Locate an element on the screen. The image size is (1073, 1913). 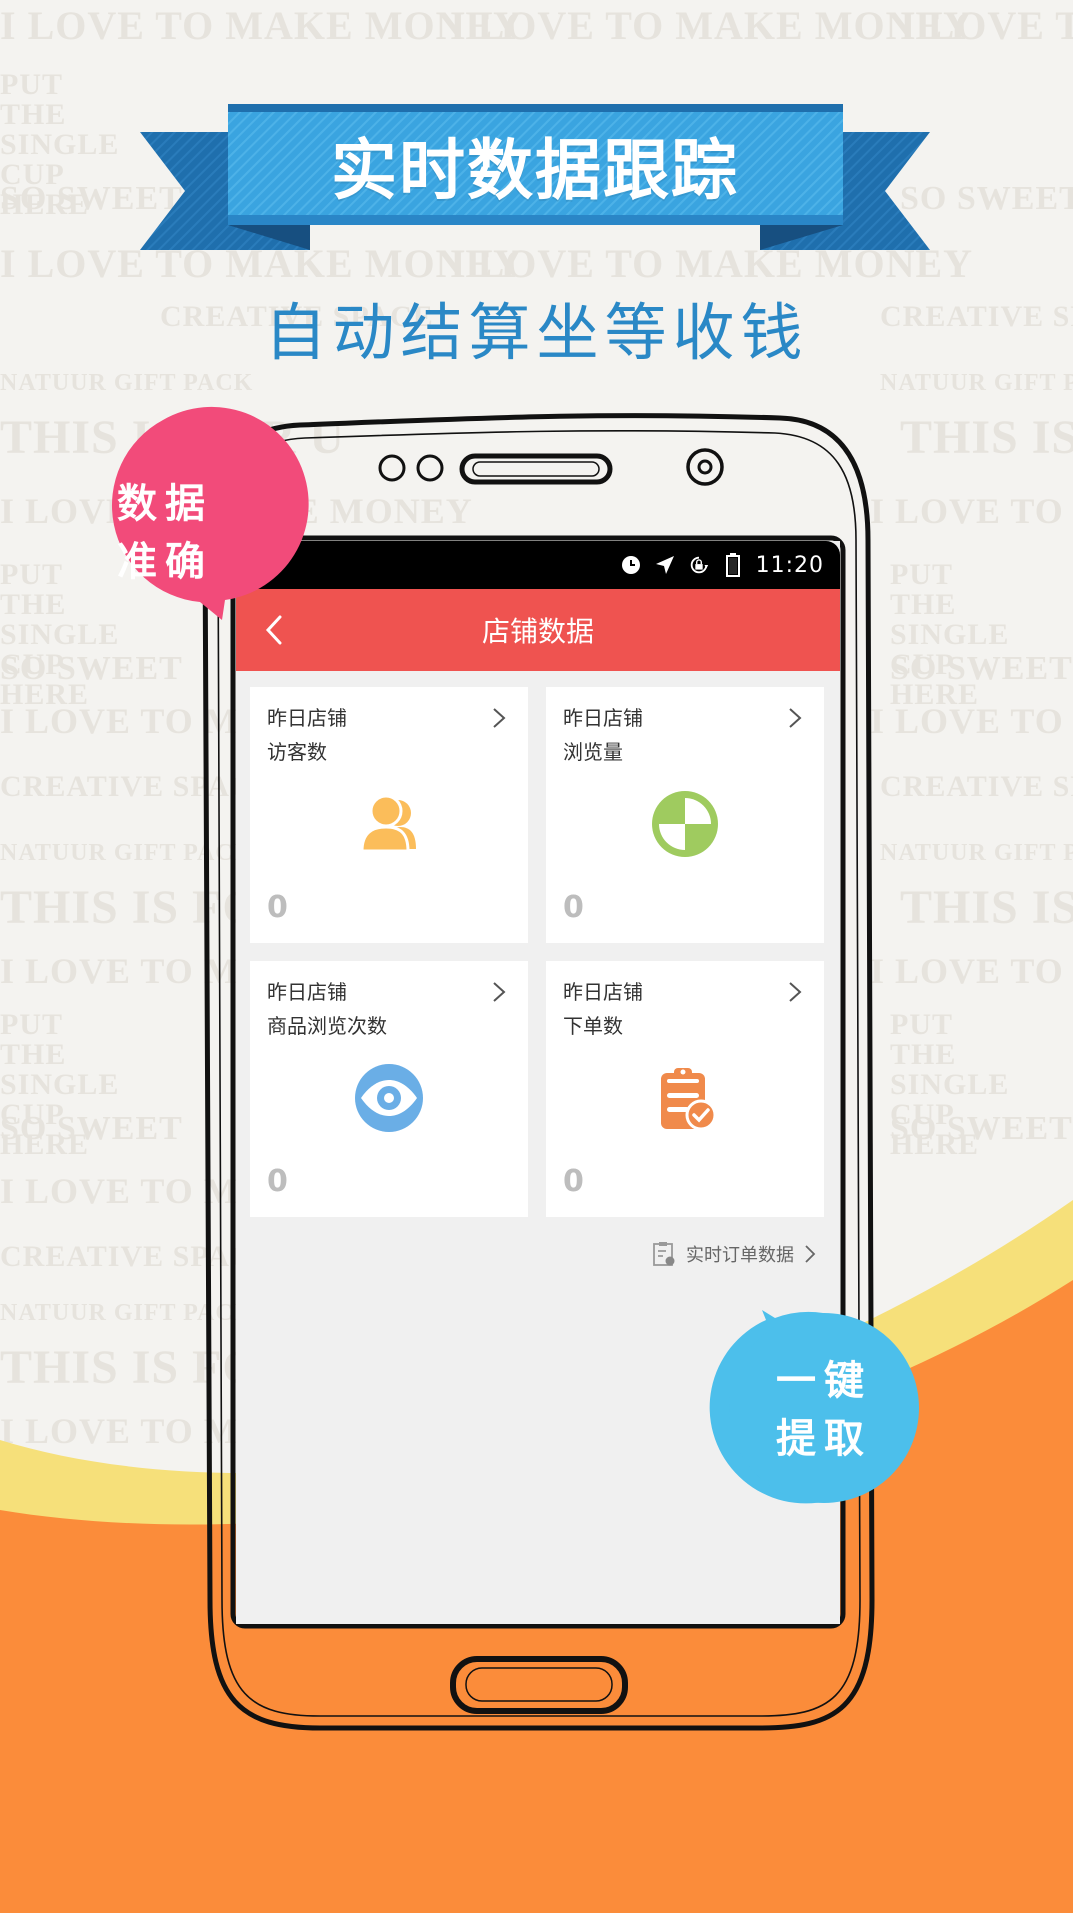
stat-card-pageviews: 昨日店铺 浏览量 0 is located at coordinates (685, 815).